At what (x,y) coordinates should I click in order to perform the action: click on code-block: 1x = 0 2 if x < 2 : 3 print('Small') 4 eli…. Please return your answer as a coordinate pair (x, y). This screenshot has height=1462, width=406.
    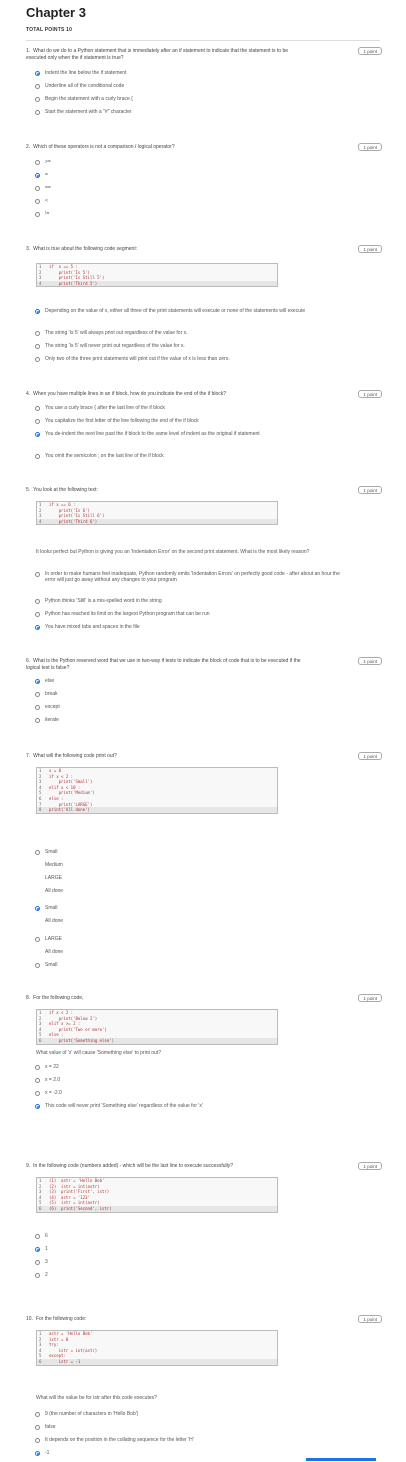
    Looking at the image, I should click on (157, 790).